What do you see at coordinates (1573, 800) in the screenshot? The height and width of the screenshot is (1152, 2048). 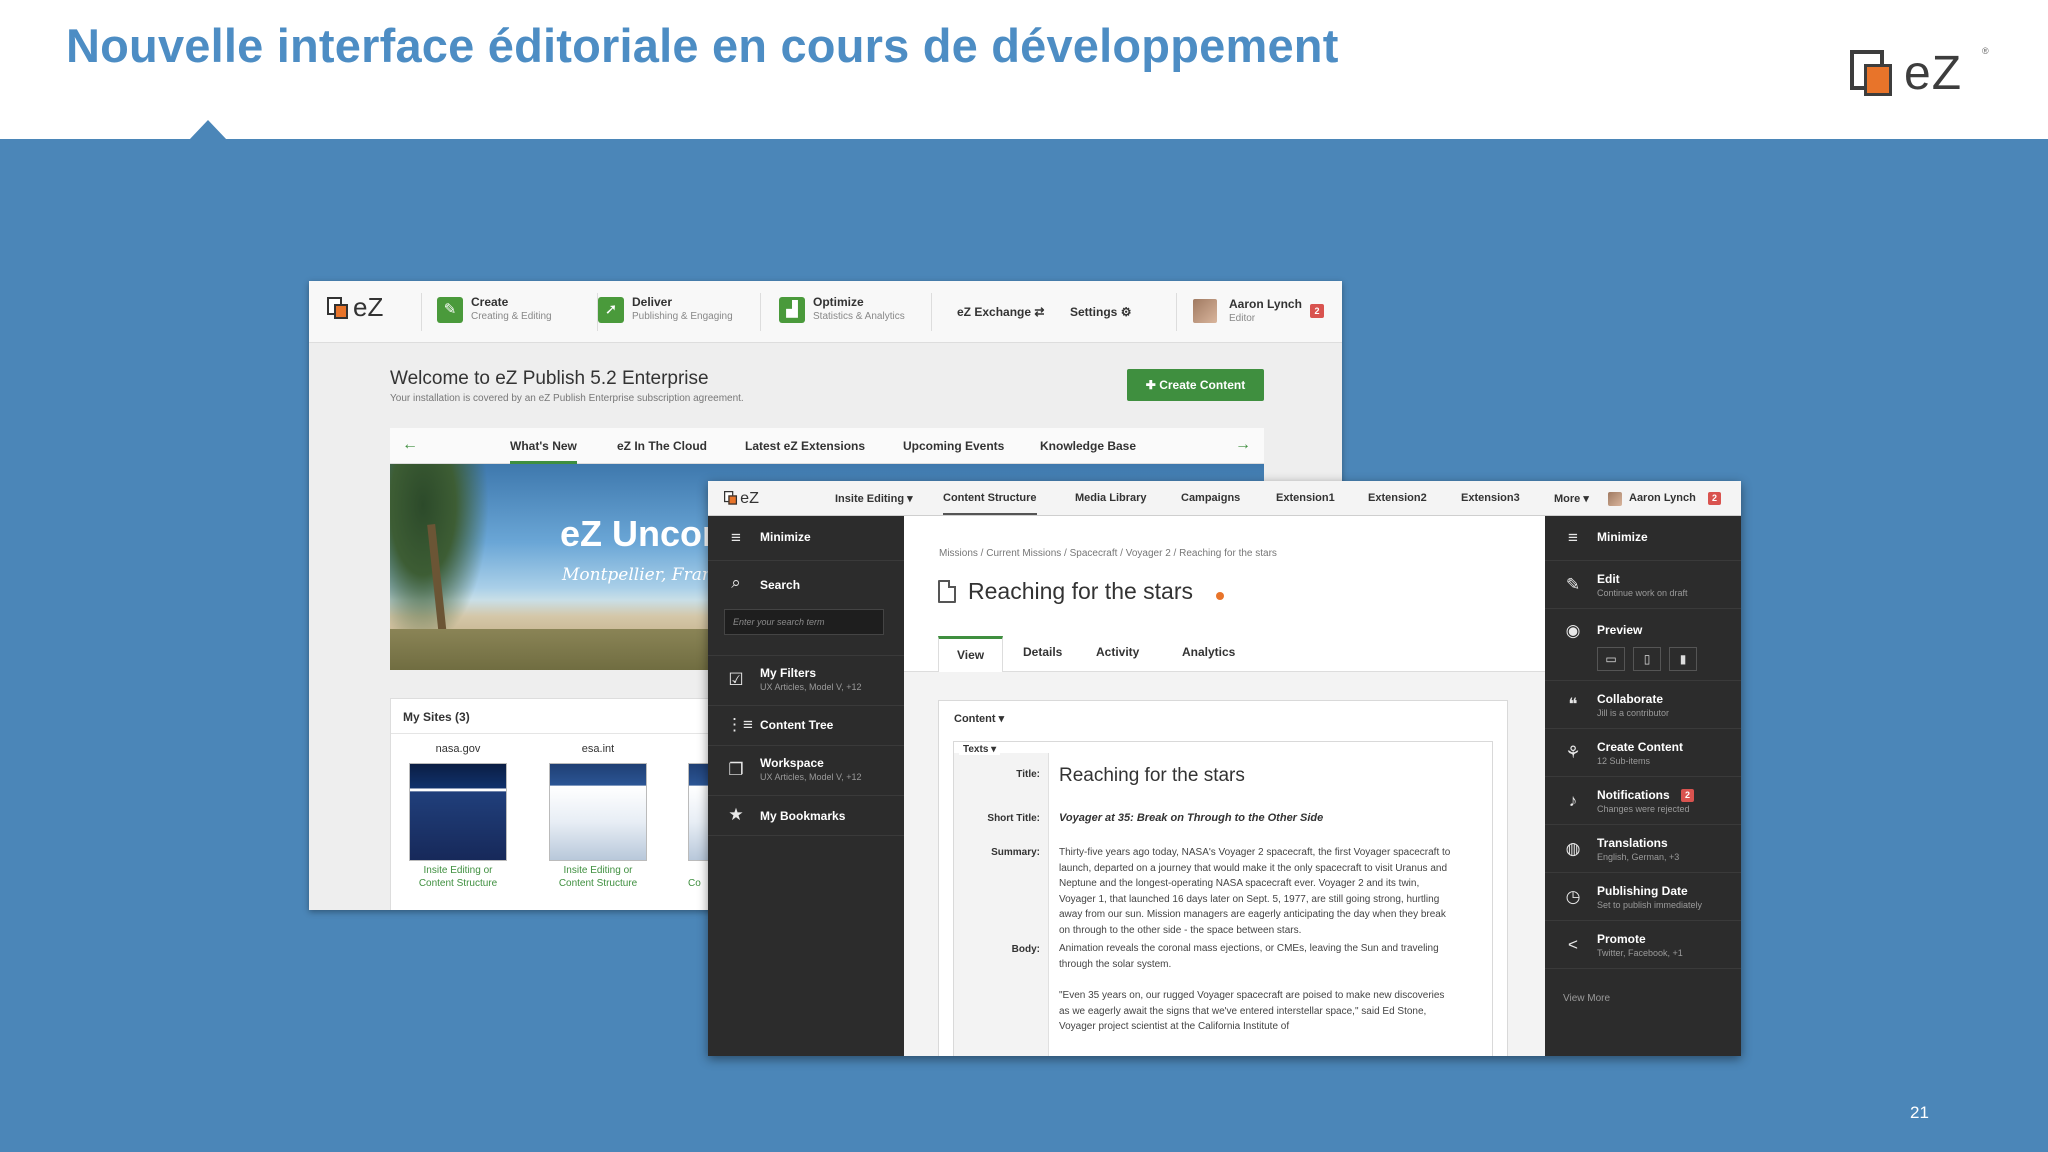 I see `bell-icon: ♪` at bounding box center [1573, 800].